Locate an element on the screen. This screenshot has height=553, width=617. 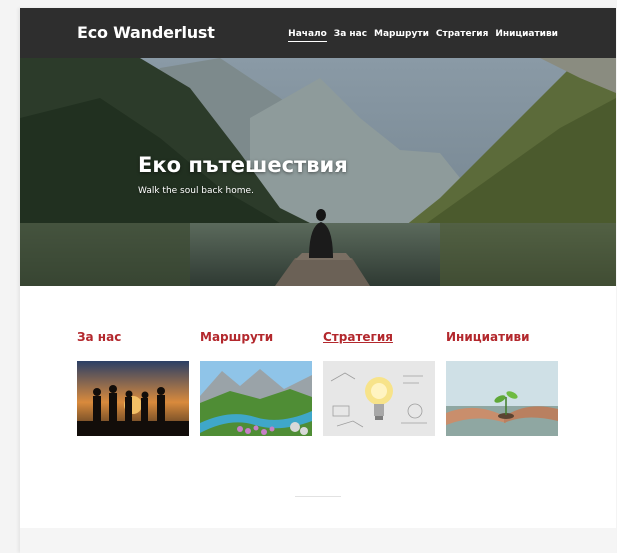
section-divider is located at coordinates (318, 496).